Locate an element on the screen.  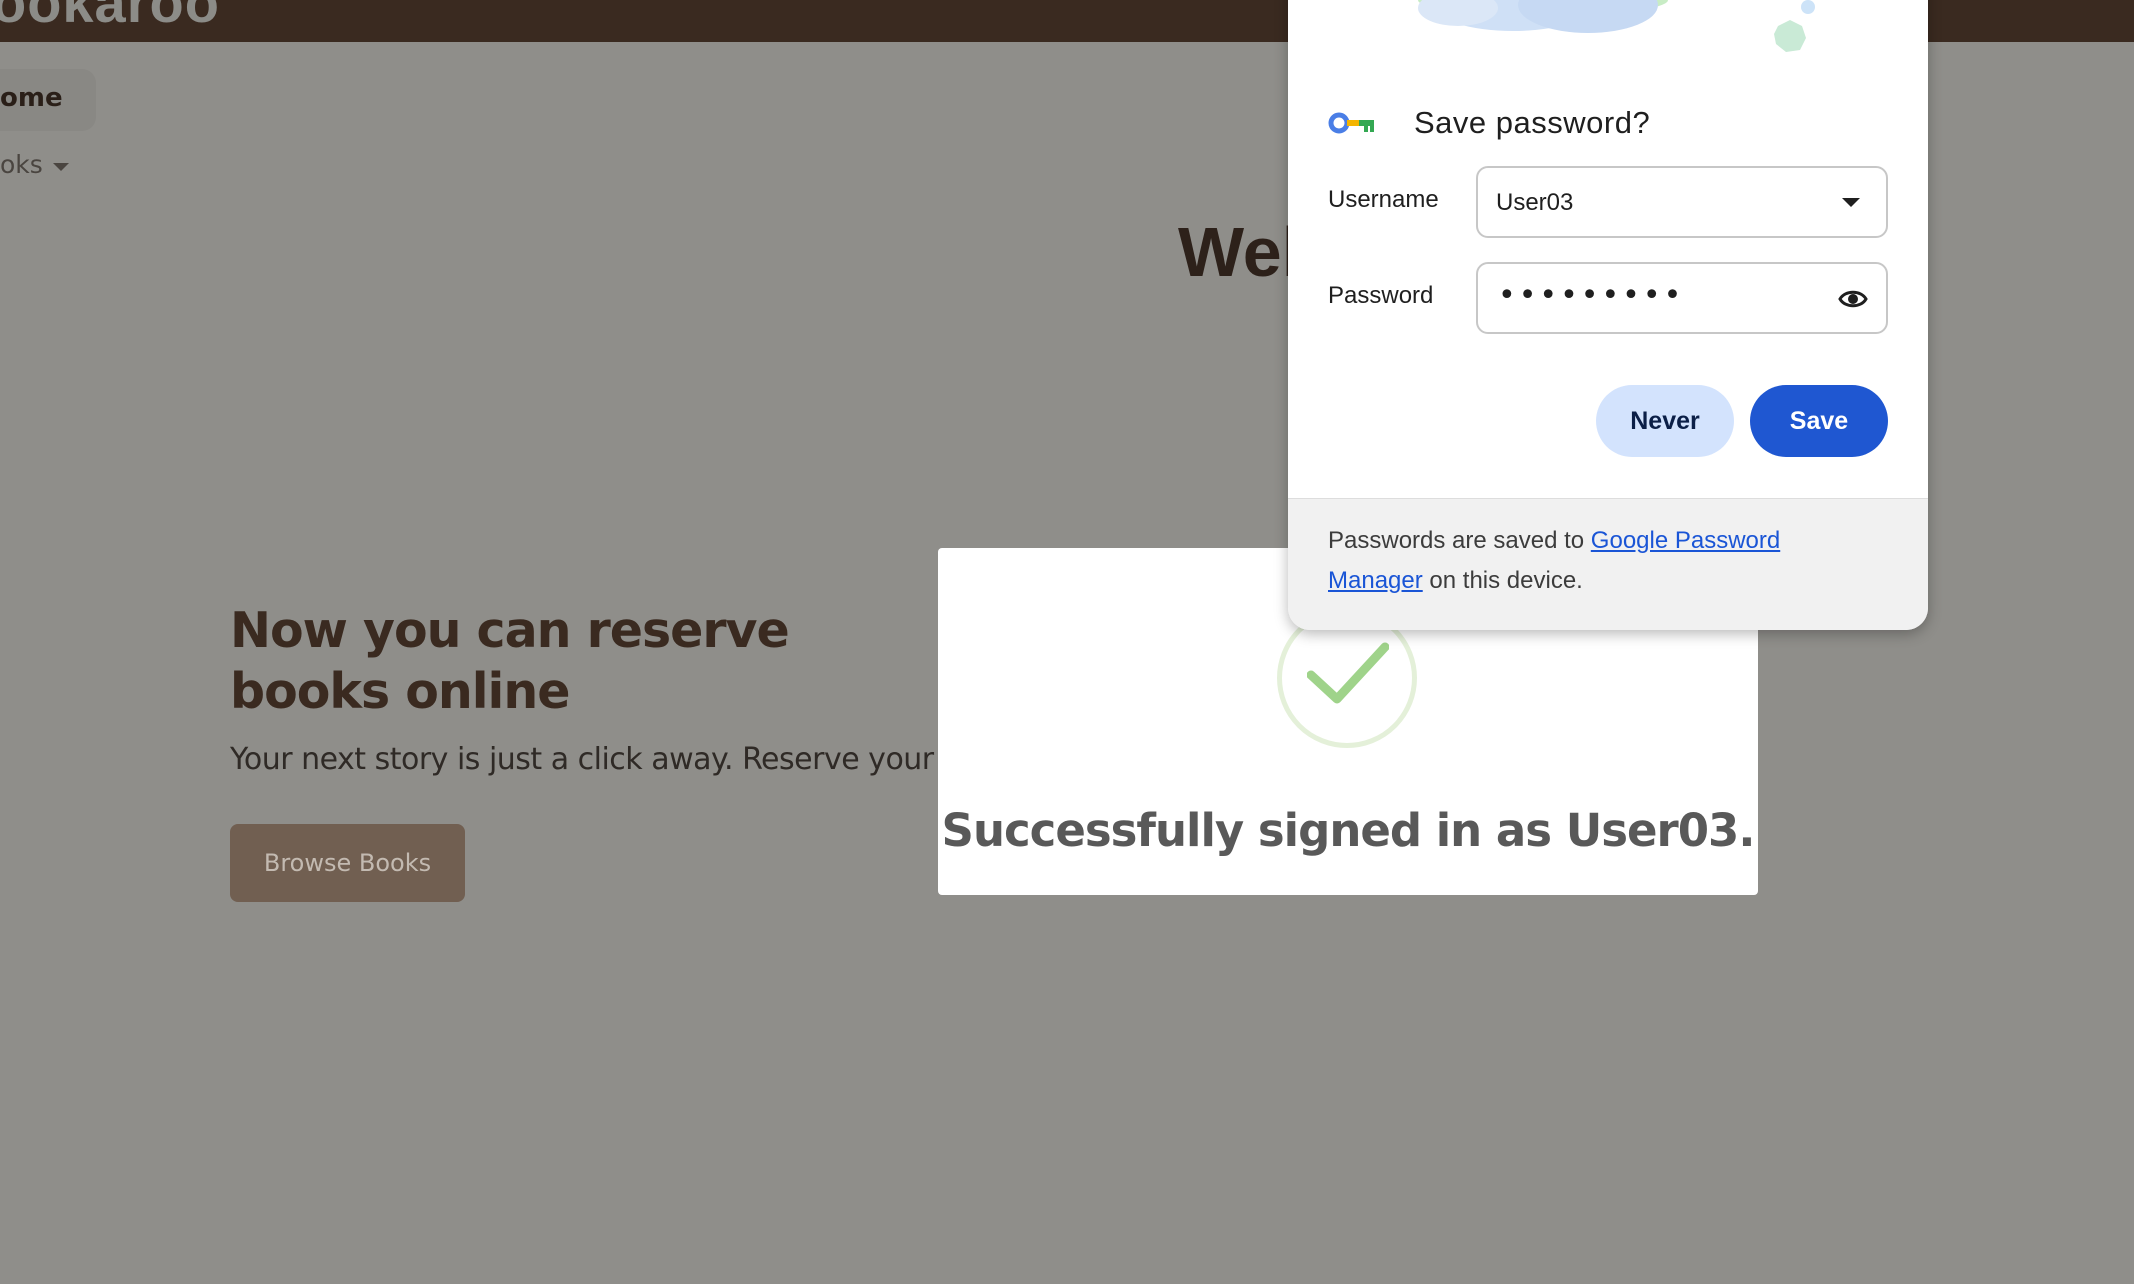
save-button: Save is located at coordinates (1819, 421).